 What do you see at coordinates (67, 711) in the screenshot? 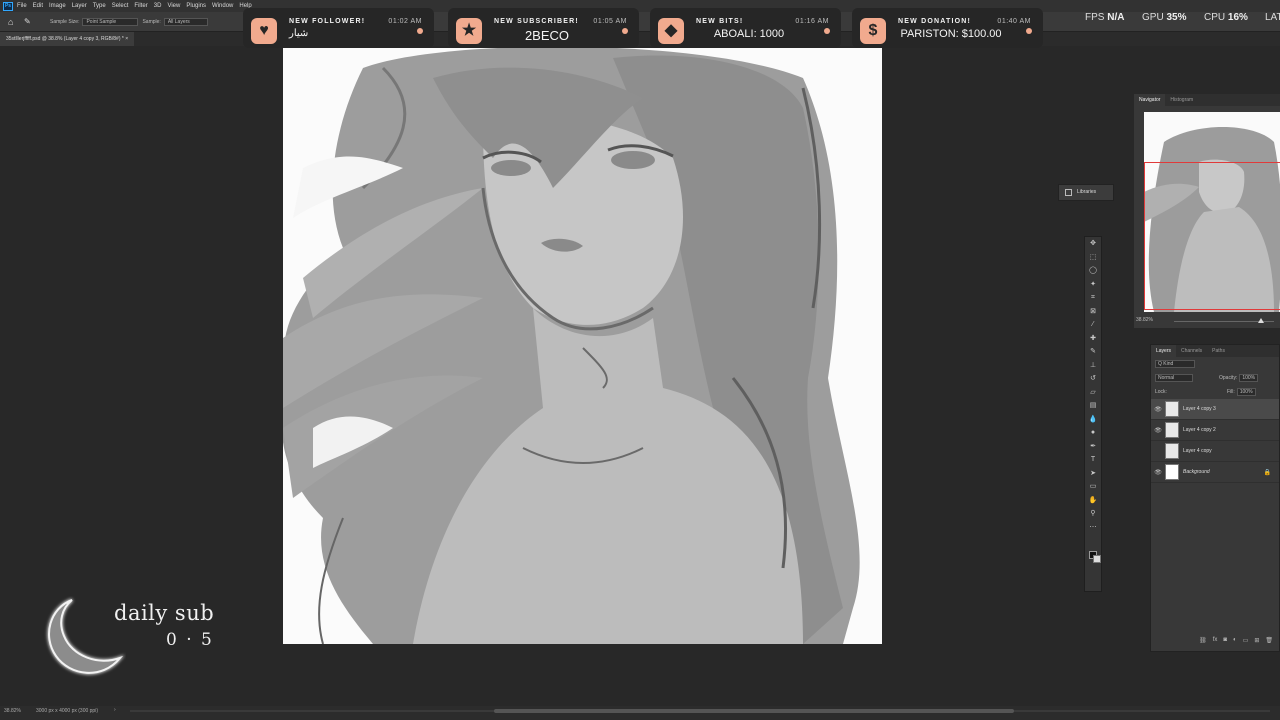
I see `status-doc-info: 3000 px x 4000 px (300 ppi)` at bounding box center [67, 711].